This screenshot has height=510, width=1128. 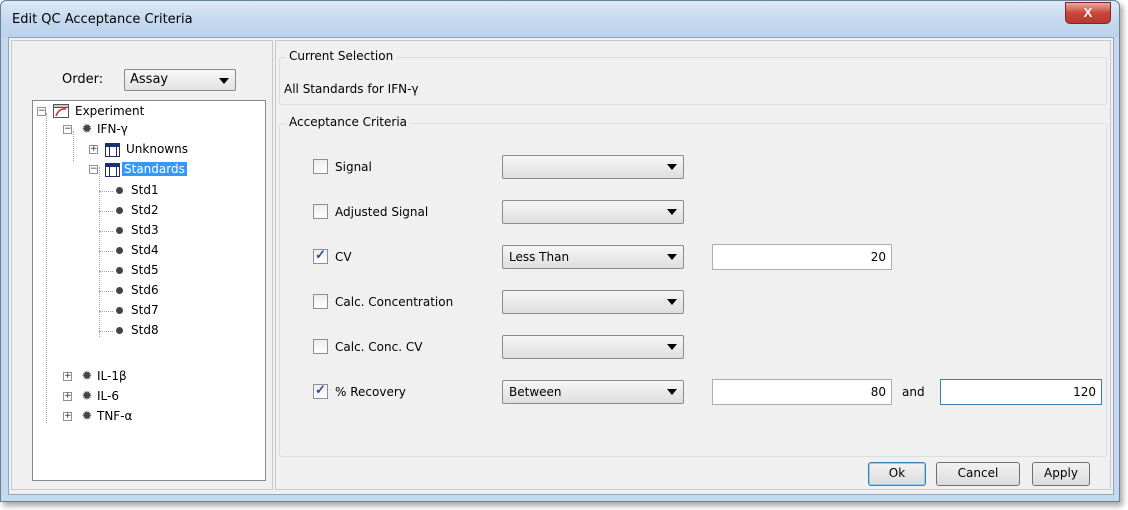 What do you see at coordinates (690, 166) in the screenshot?
I see `criteria-row-signal: Signal` at bounding box center [690, 166].